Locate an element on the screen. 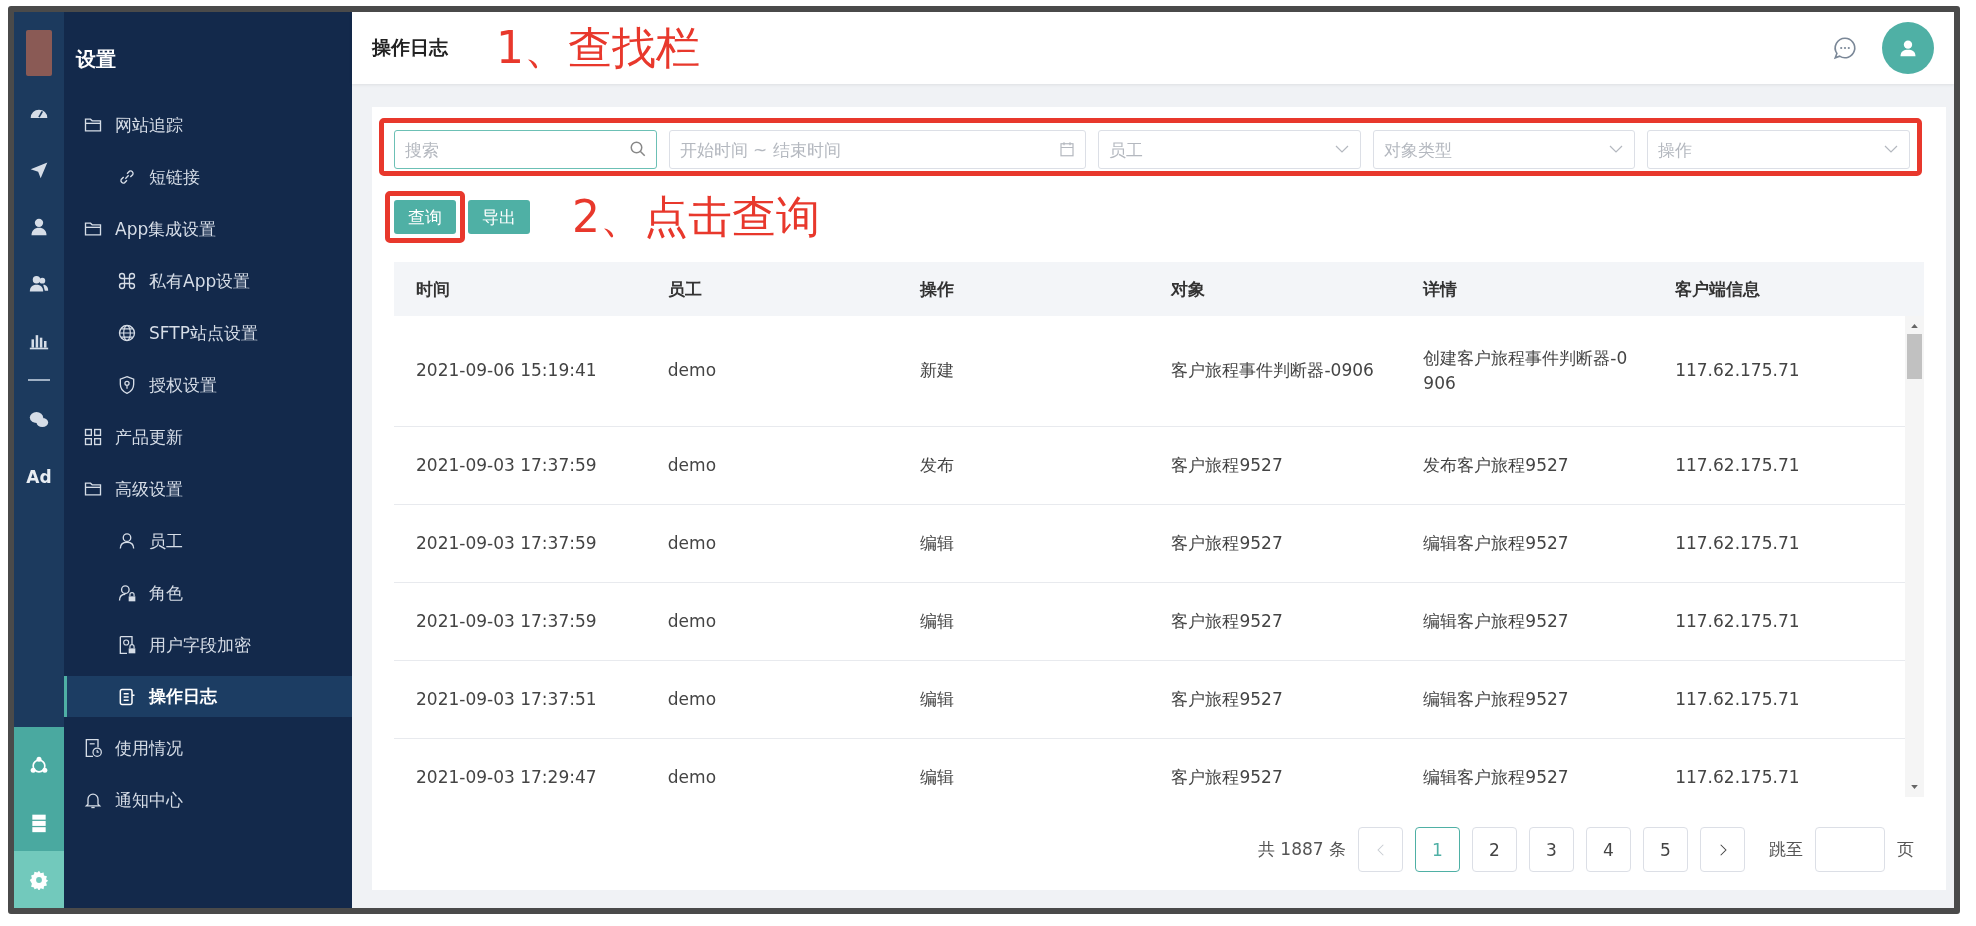 The image size is (1976, 926). globe-icon is located at coordinates (127, 333).